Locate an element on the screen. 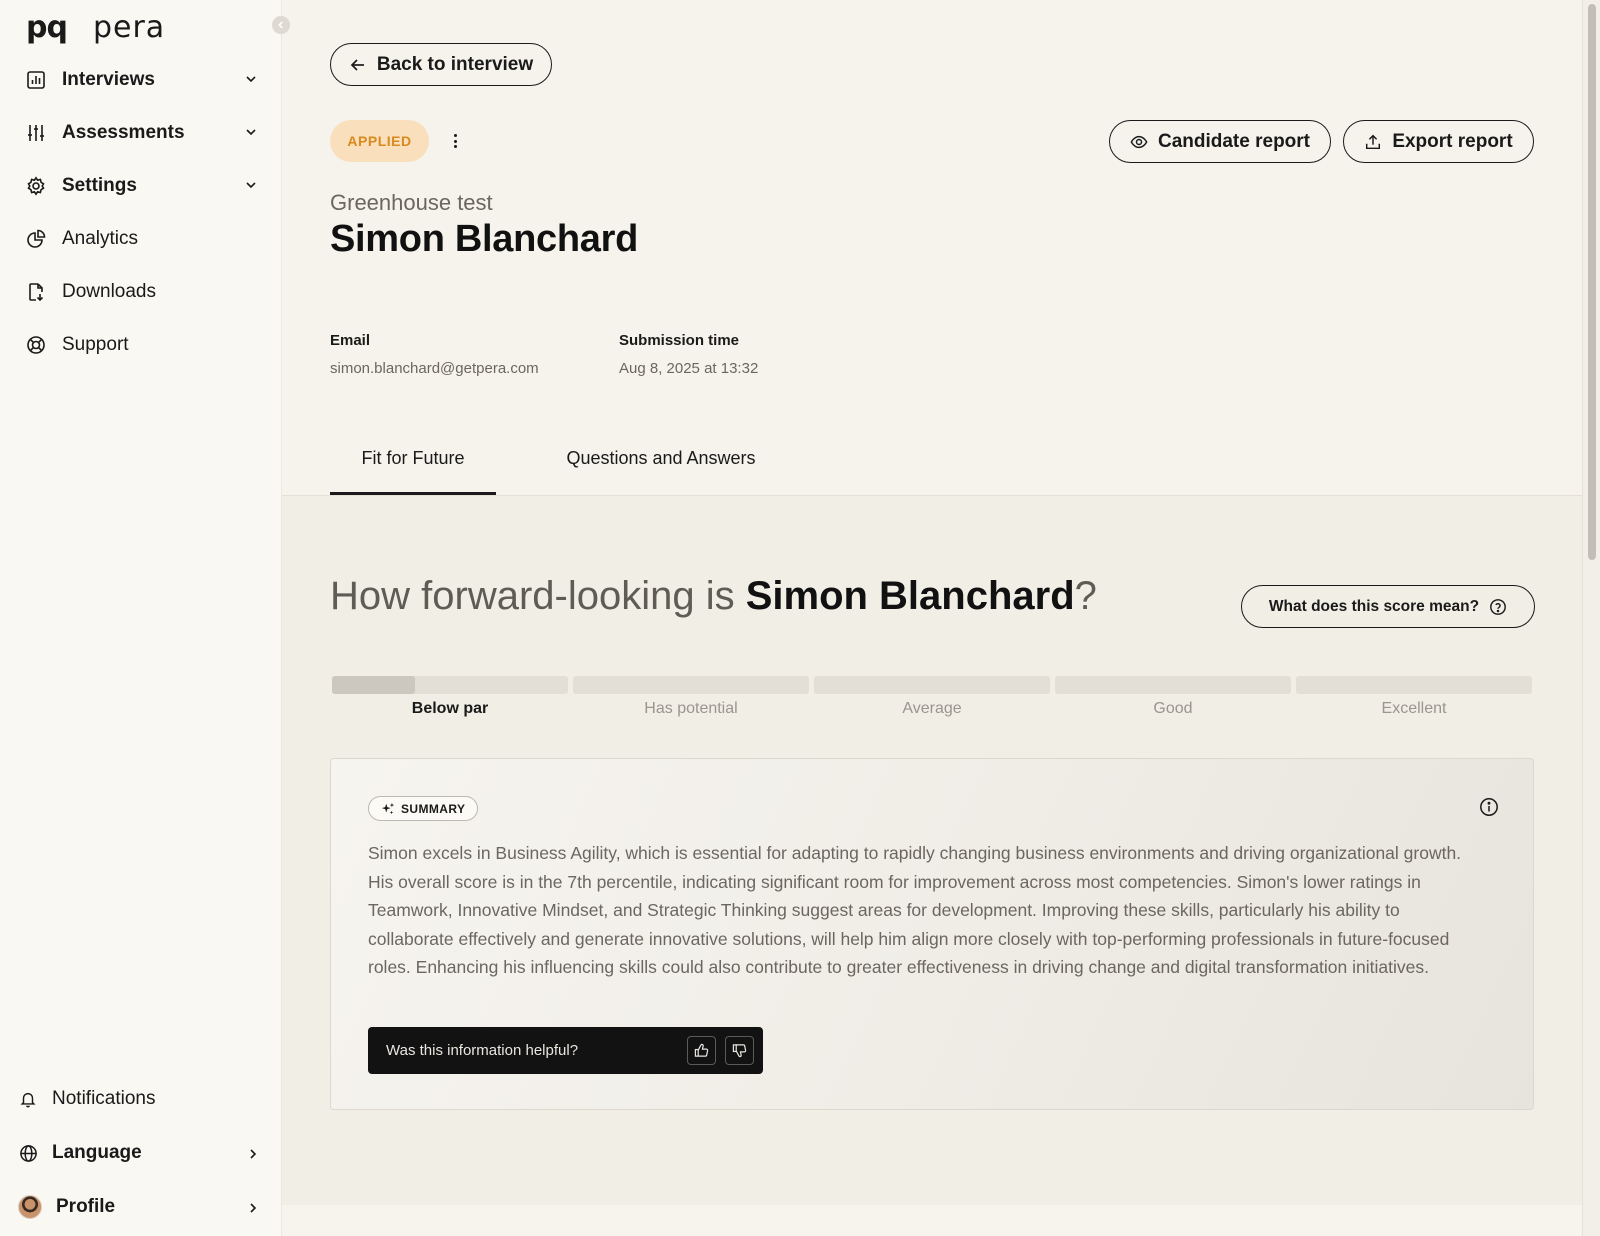  candidate-name: Simon Blanchard is located at coordinates (484, 239).